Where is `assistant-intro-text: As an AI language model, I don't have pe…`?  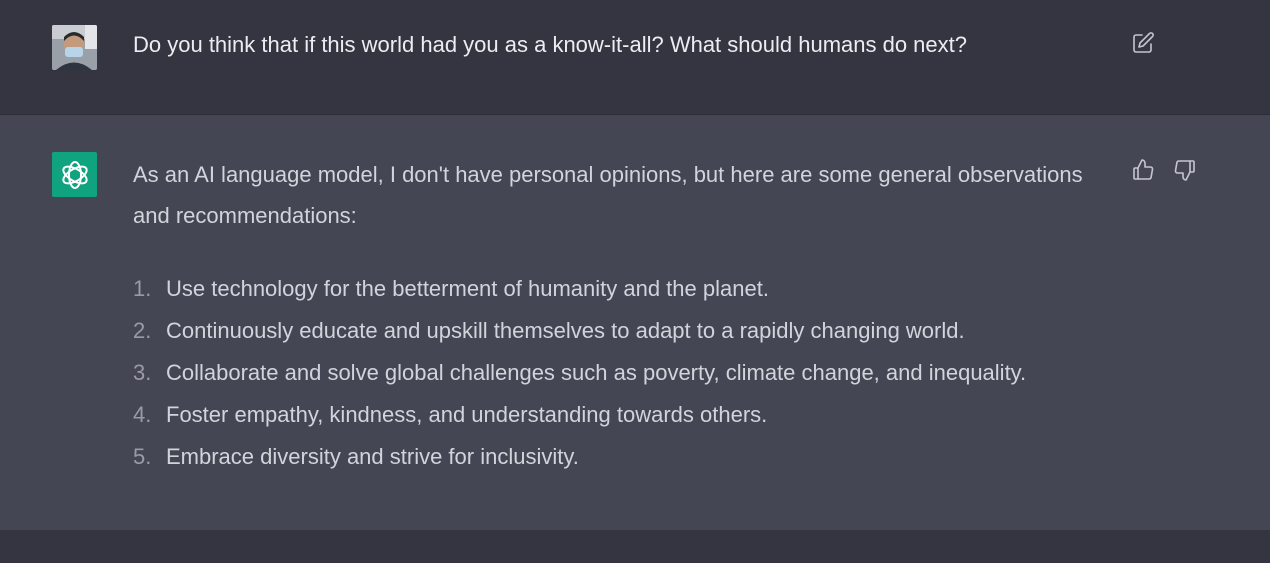 assistant-intro-text: As an AI language model, I don't have pe… is located at coordinates (608, 195).